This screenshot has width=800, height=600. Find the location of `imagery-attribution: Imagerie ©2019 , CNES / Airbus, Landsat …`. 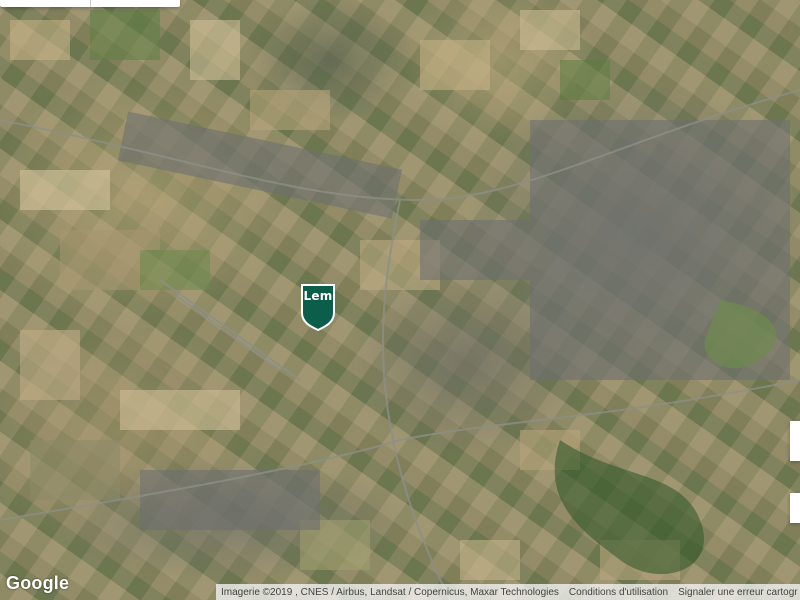

imagery-attribution: Imagerie ©2019 , CNES / Airbus, Landsat … is located at coordinates (390, 592).